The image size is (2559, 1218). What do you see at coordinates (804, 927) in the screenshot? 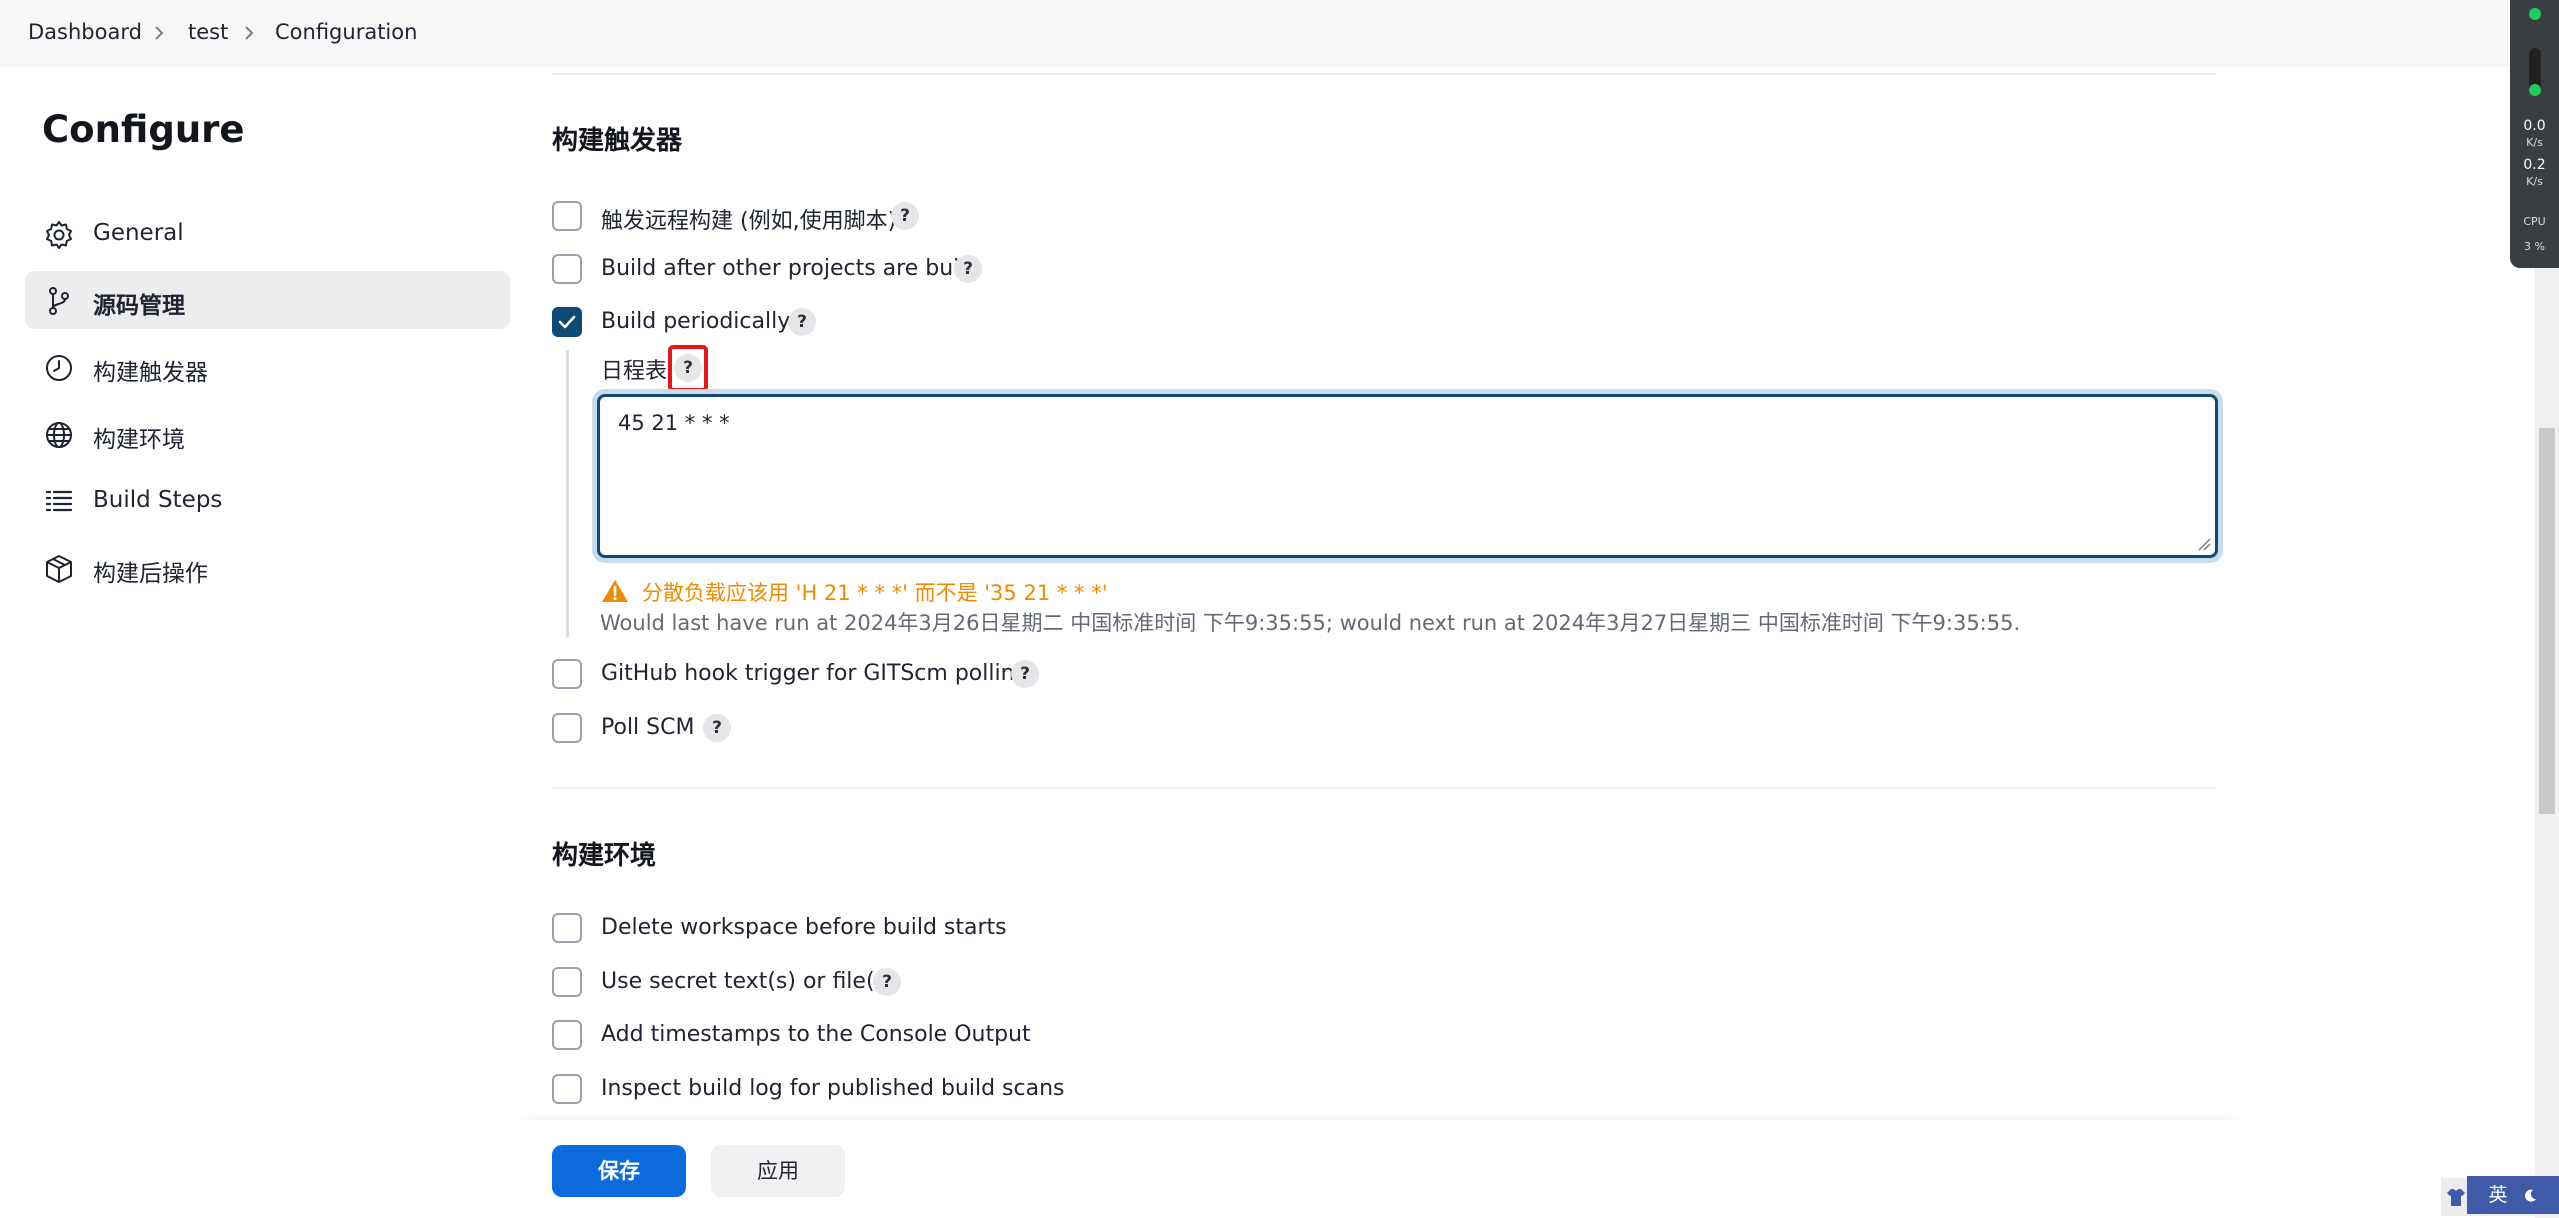
I see `checkbox-label: Delete workspace before build starts` at bounding box center [804, 927].